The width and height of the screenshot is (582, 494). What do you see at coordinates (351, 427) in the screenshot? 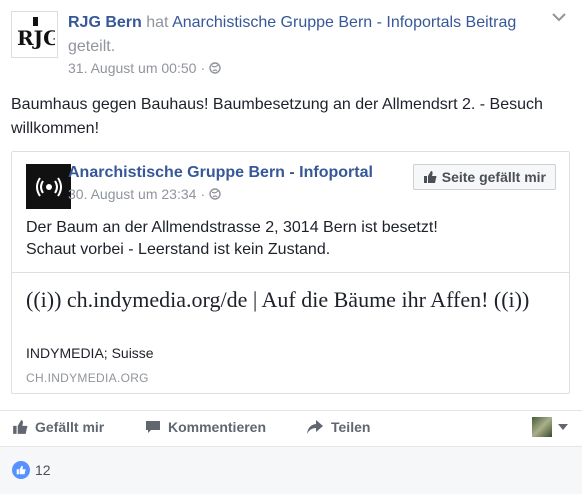
I see `share-label: Teilen` at bounding box center [351, 427].